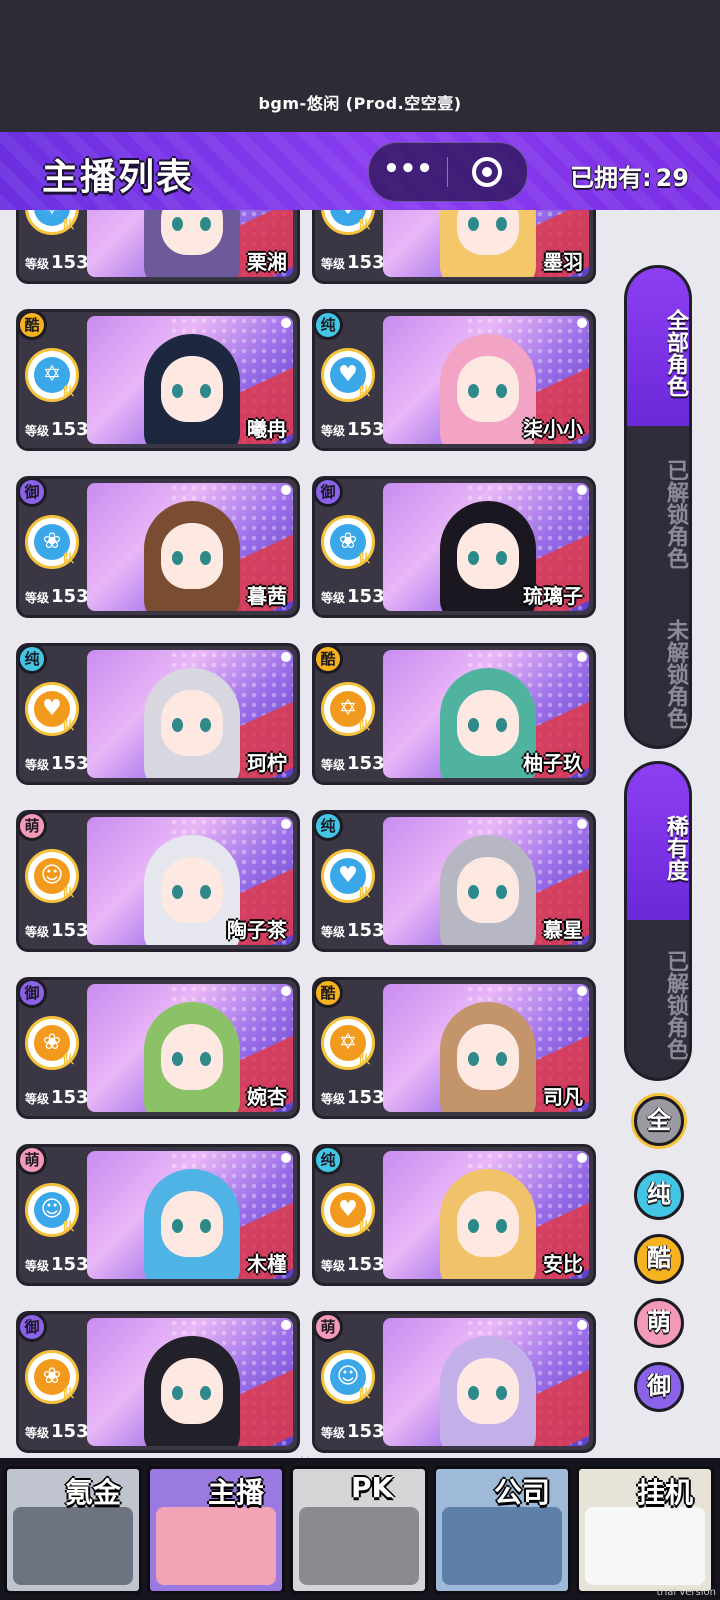  What do you see at coordinates (158, 547) in the screenshot?
I see `streamer-card: ❀ 队 等级 153 暮茜 御` at bounding box center [158, 547].